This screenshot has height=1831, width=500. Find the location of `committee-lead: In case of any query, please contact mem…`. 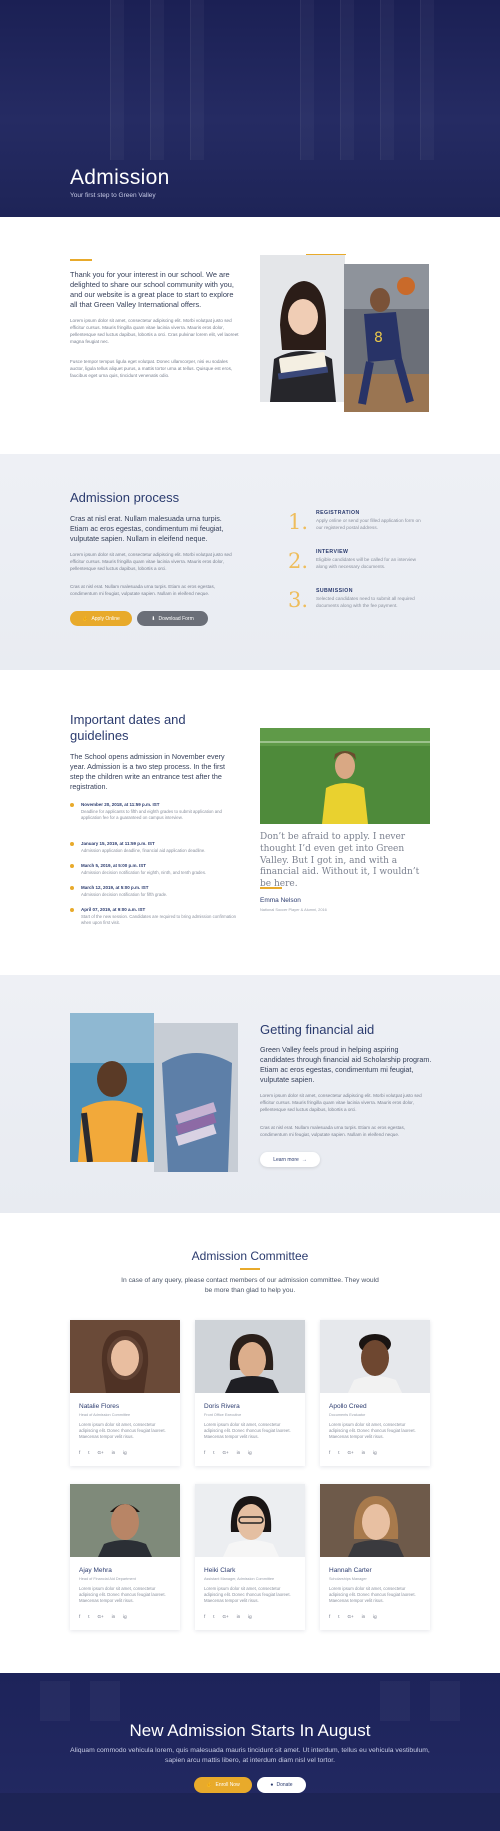

committee-lead: In case of any query, please contact mem… is located at coordinates (250, 1285).